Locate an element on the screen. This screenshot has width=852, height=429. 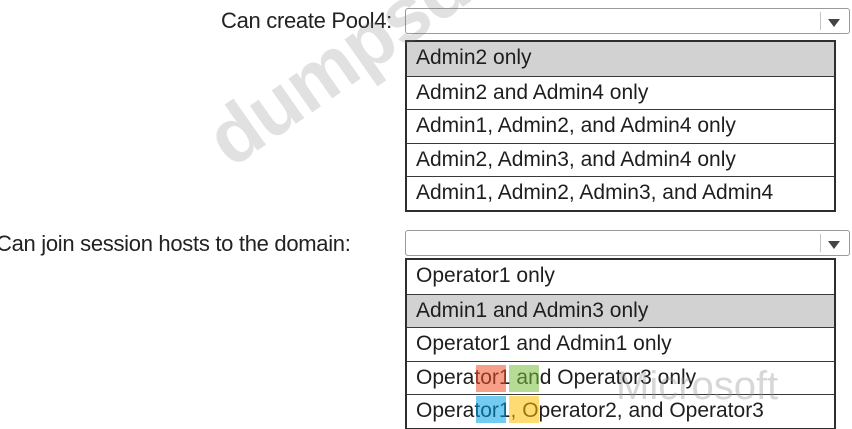
join-domain-option: Admin1 and Admin3 only is located at coordinates (620, 310).